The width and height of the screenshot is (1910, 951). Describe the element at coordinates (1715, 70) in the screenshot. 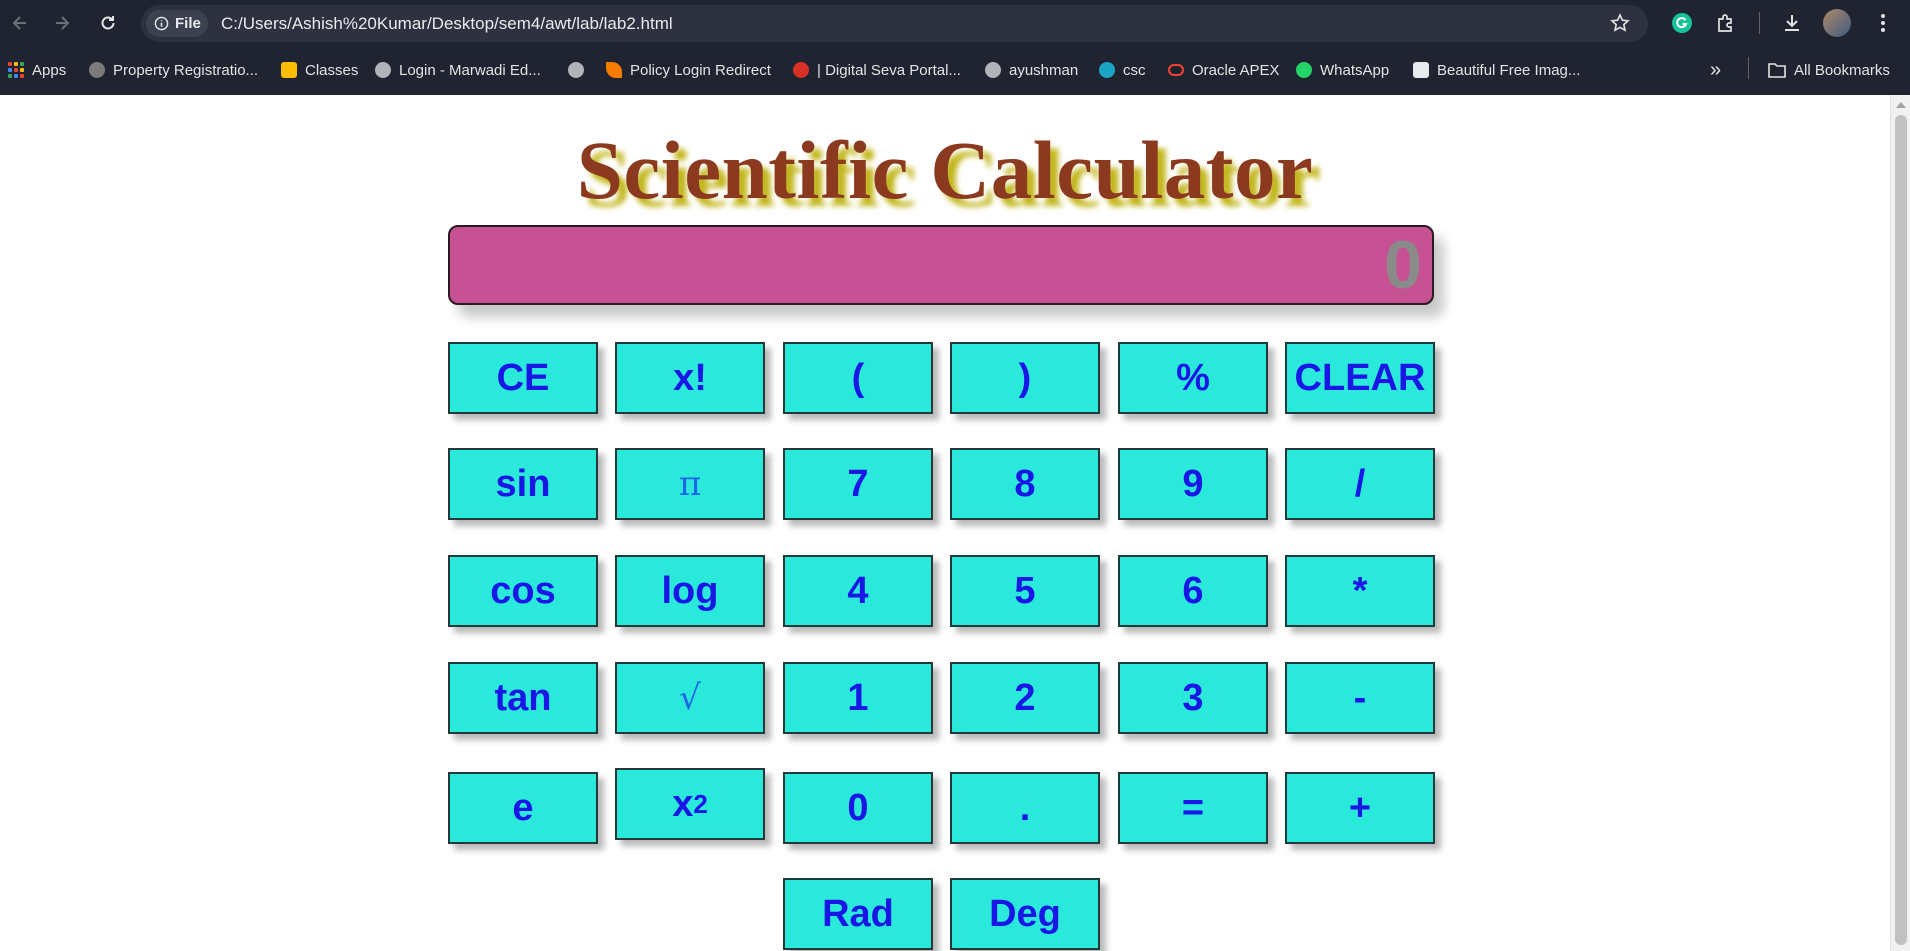

I see `more-bookmarks-button: »` at that location.